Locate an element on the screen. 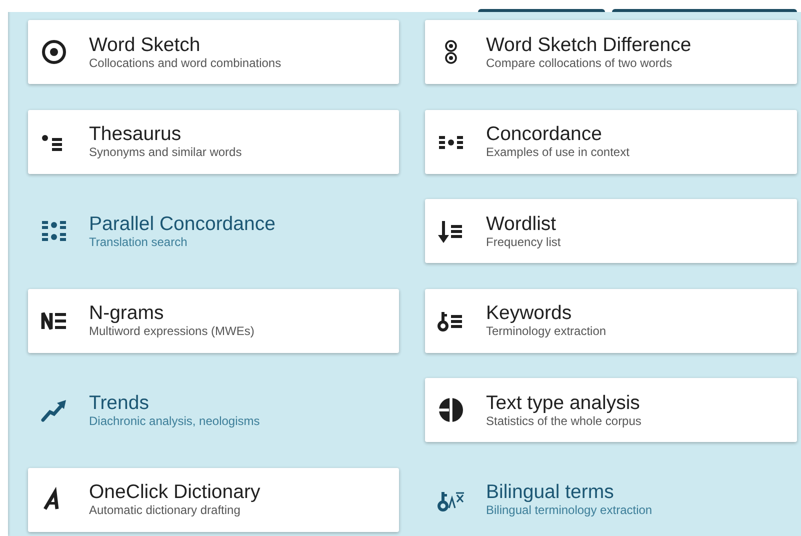  tool-card: Wordlist Frequency list is located at coordinates (611, 231).